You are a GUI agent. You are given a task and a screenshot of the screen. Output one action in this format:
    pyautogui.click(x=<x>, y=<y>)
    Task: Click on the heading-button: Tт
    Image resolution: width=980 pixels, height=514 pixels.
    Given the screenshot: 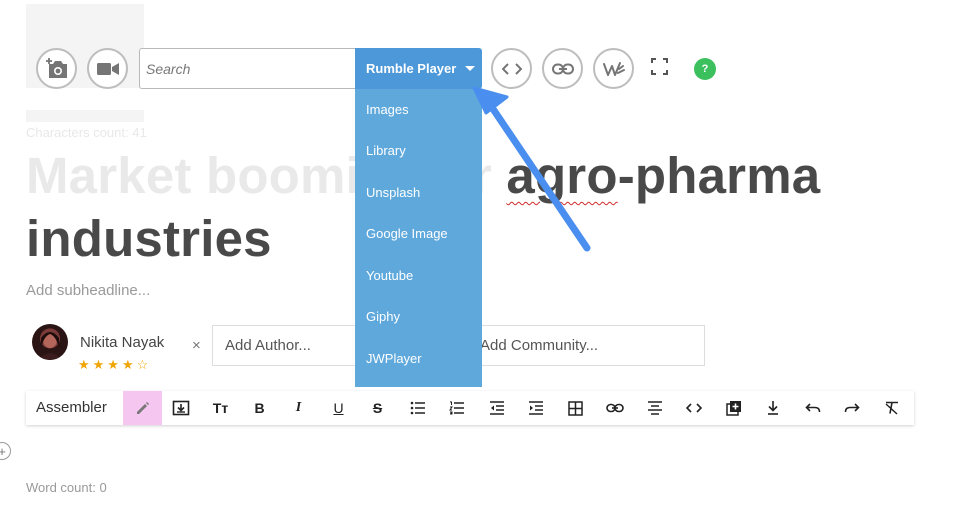 What is the action you would take?
    pyautogui.click(x=220, y=408)
    